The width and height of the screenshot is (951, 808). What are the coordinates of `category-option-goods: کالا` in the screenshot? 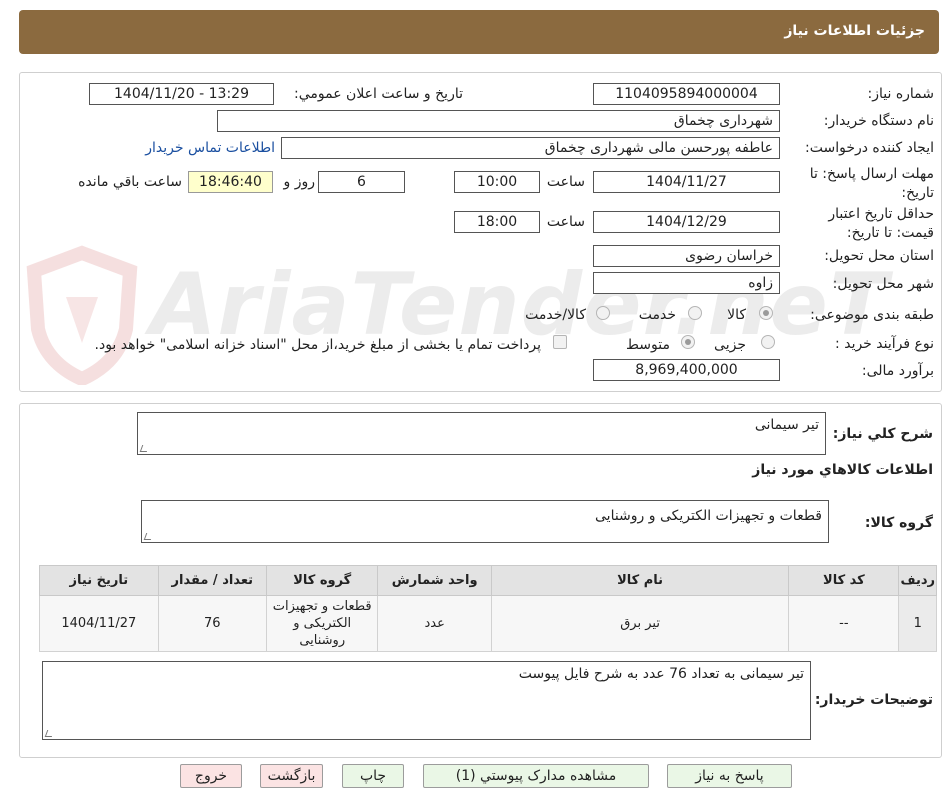 It's located at (736, 315).